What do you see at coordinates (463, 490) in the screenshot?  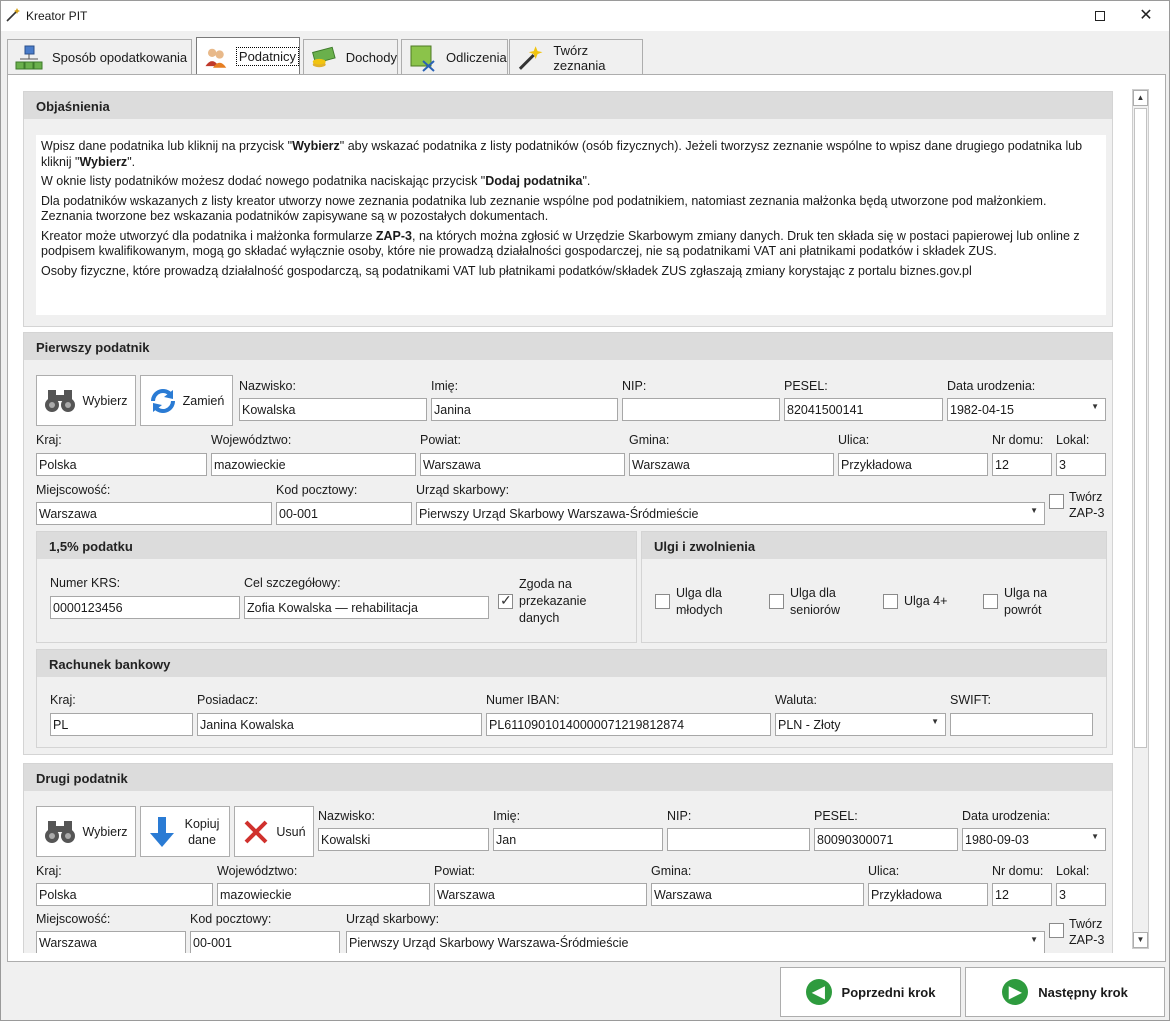 I see `tax-office-label: Urząd skarbowy:` at bounding box center [463, 490].